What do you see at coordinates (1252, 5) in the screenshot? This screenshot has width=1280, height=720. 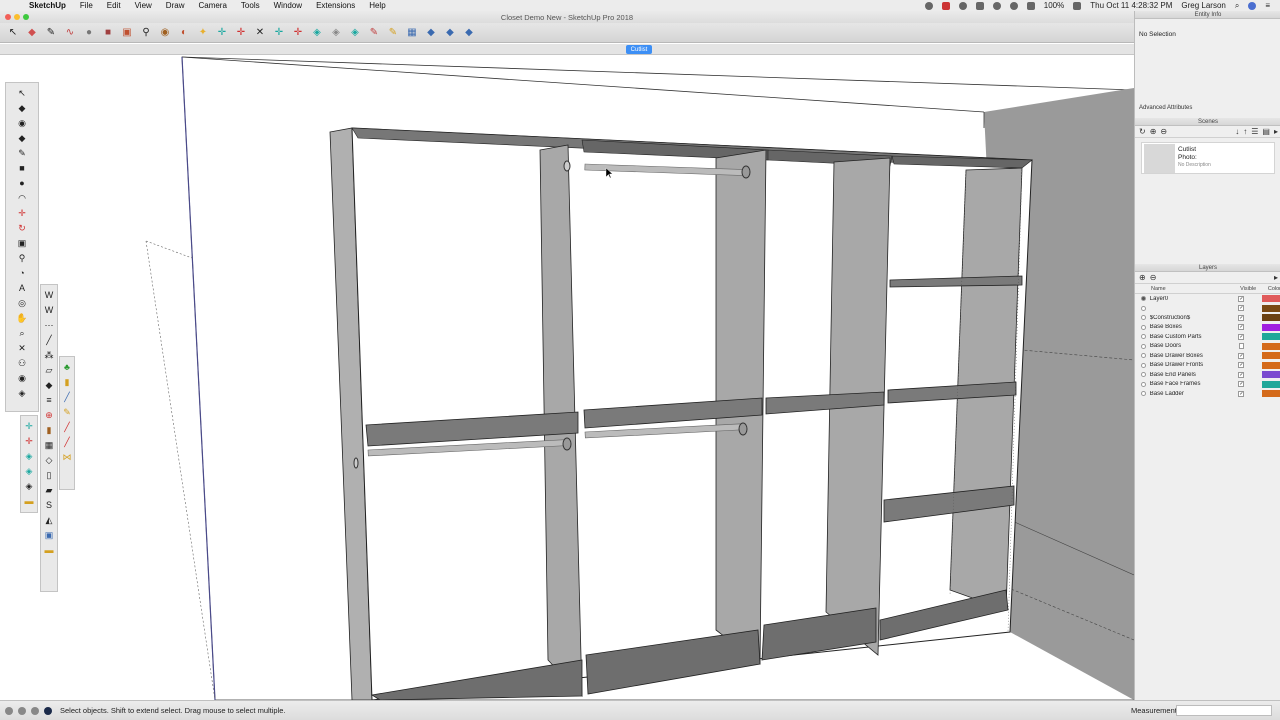 I see `siri-icon` at bounding box center [1252, 5].